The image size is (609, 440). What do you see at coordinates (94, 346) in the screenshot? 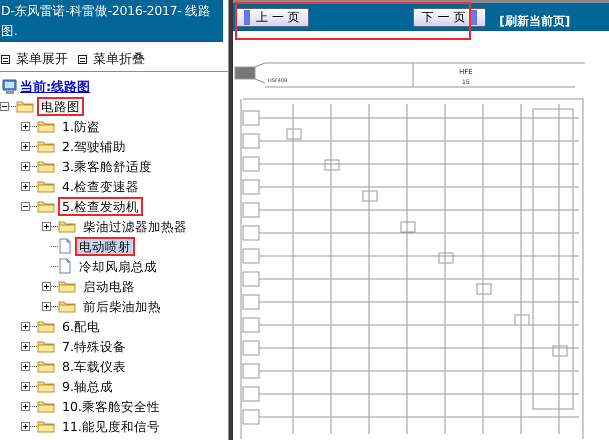
I see `tree-item: 7.特殊设备` at bounding box center [94, 346].